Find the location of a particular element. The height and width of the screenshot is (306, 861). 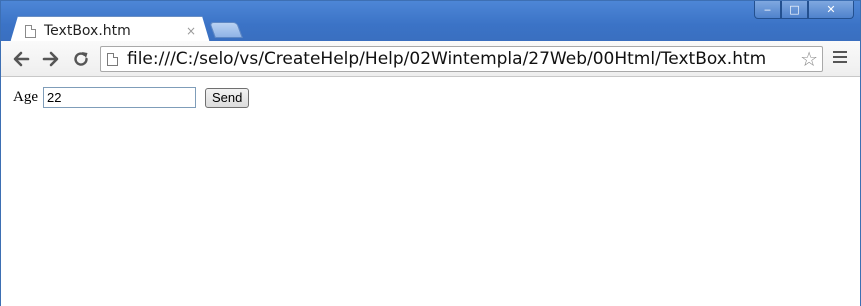

back-button is located at coordinates (21, 59).